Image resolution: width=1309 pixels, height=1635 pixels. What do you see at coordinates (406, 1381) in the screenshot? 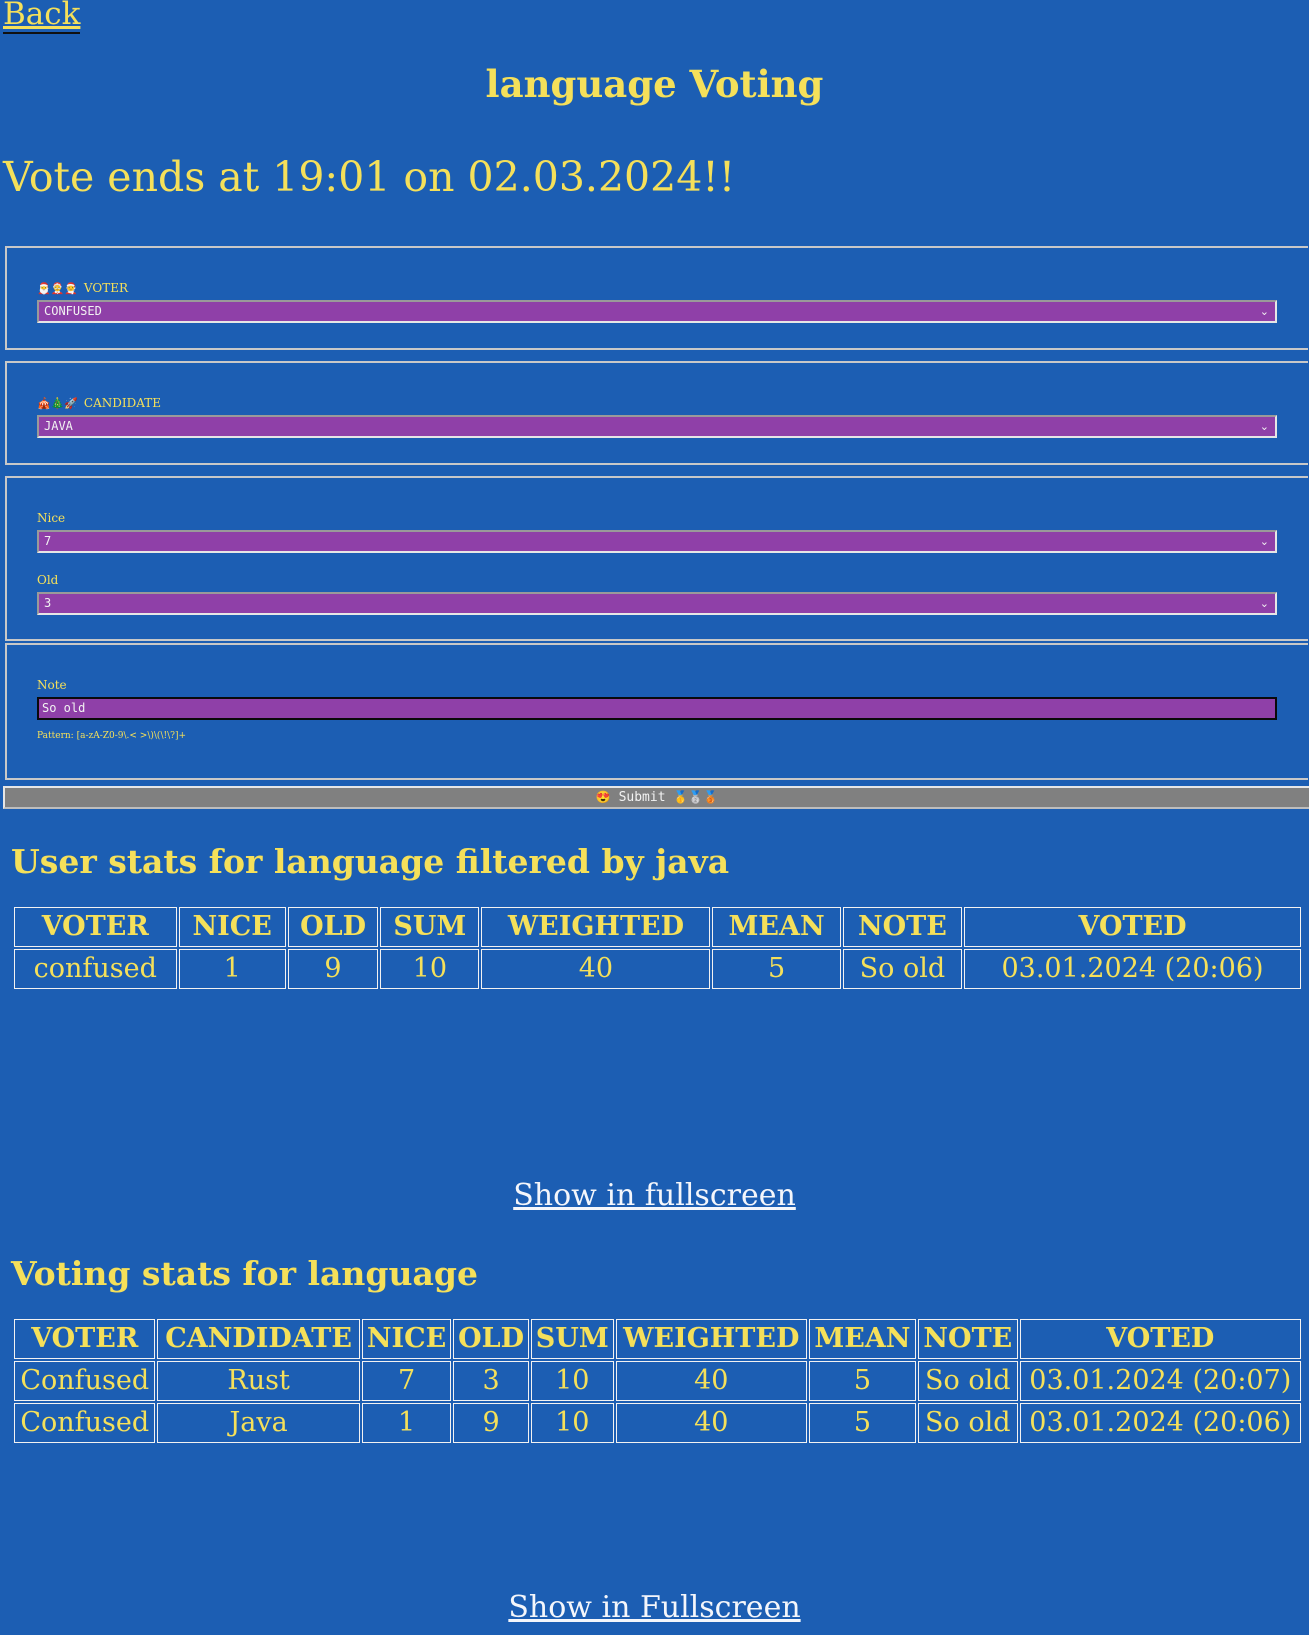
I see `cell-nice: 7` at bounding box center [406, 1381].